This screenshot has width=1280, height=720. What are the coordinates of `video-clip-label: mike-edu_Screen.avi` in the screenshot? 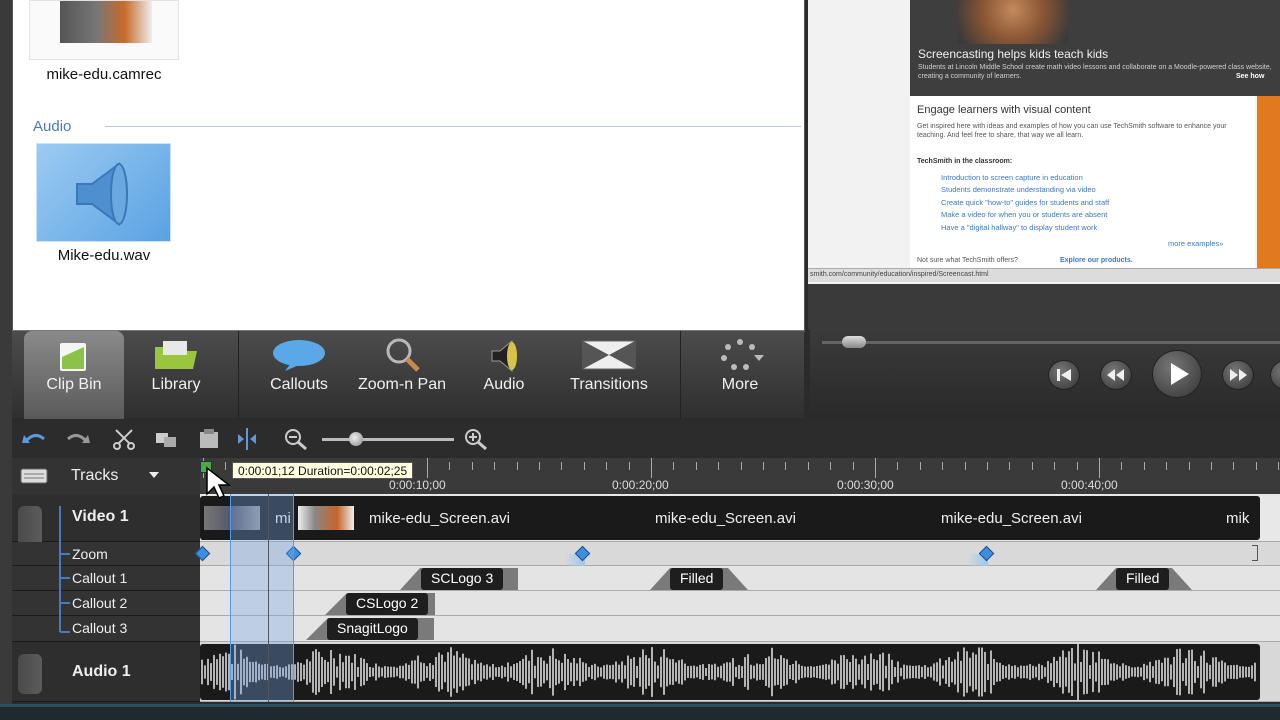 It's located at (725, 518).